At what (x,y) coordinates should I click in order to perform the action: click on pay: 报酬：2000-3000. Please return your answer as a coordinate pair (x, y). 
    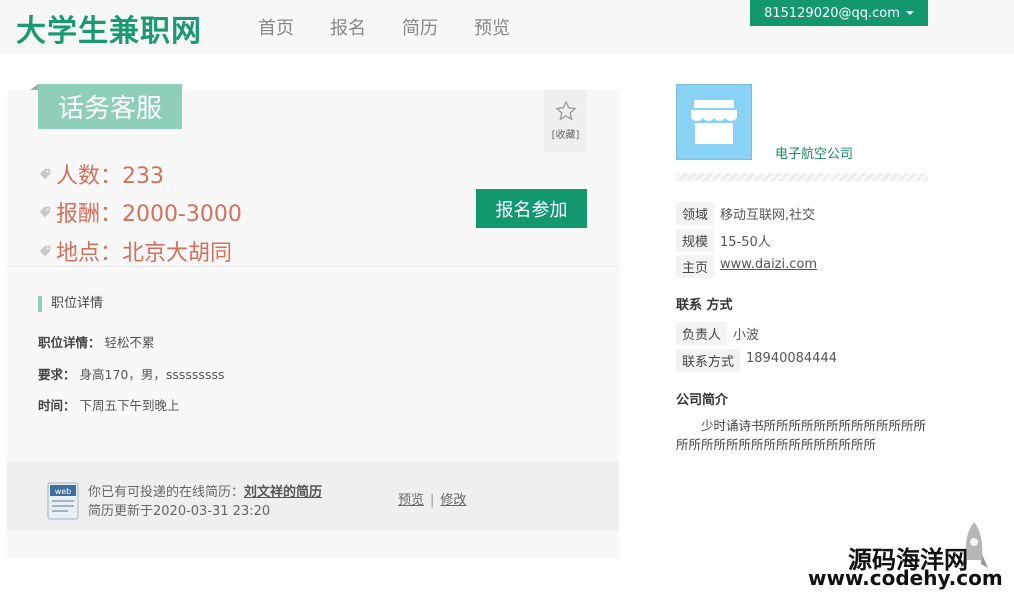
    Looking at the image, I should click on (149, 214).